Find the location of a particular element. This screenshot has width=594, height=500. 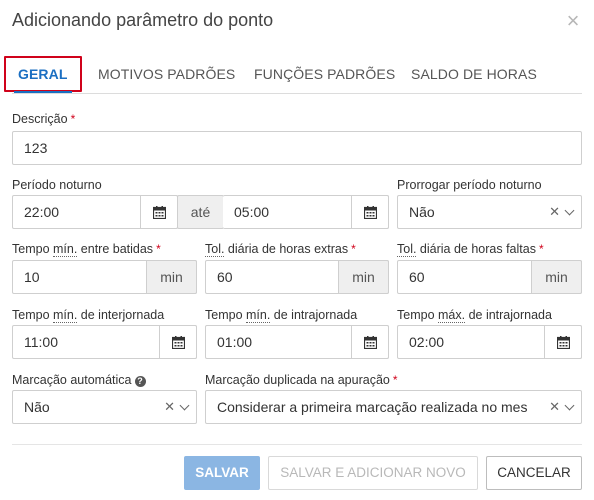

calendar-button-periodo-end is located at coordinates (370, 212).